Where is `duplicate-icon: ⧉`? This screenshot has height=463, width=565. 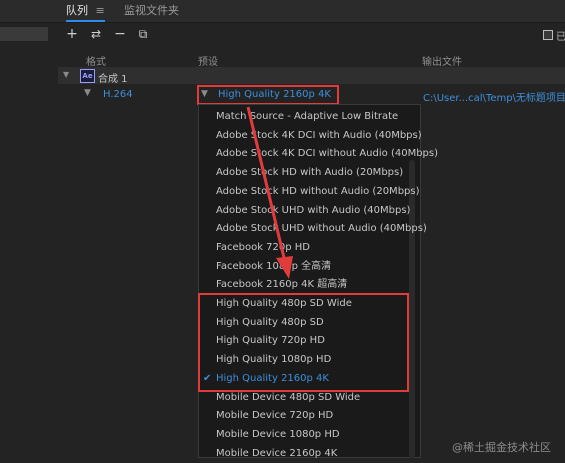 duplicate-icon: ⧉ is located at coordinates (143, 34).